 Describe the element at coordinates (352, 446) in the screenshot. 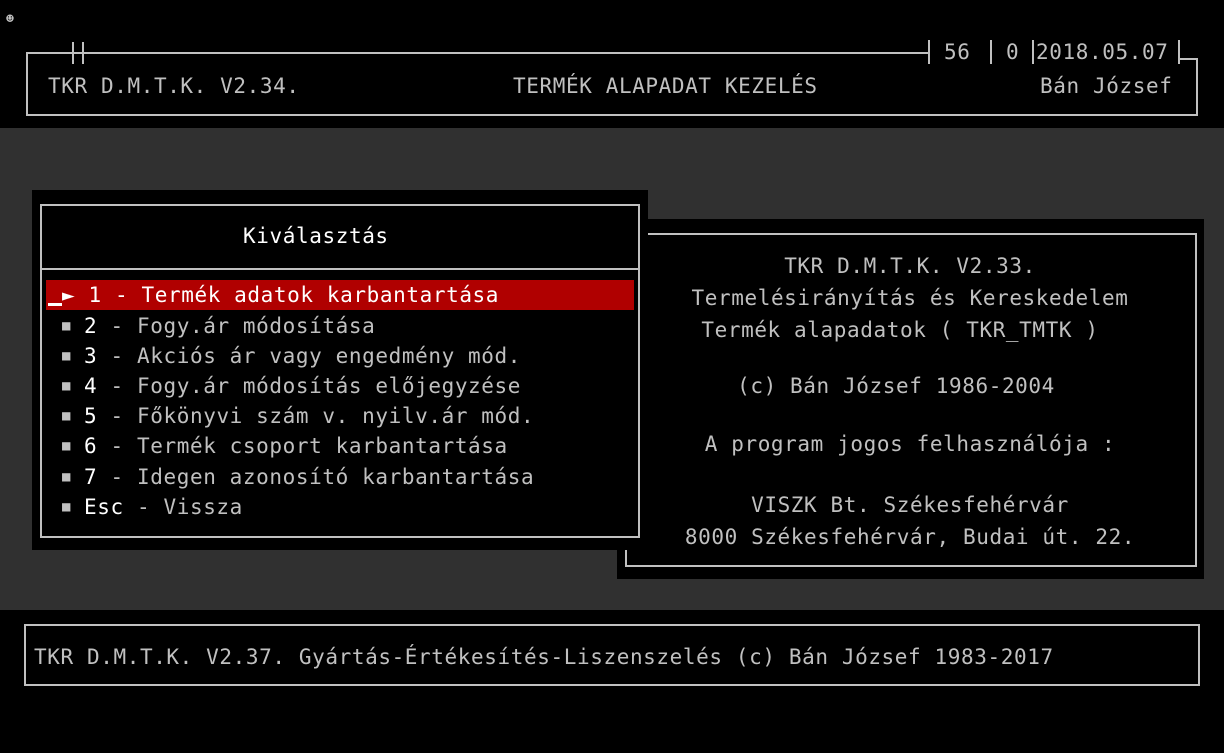

I see `menu-item-6: ■ 6 - Termék csoport karbantartása` at that location.